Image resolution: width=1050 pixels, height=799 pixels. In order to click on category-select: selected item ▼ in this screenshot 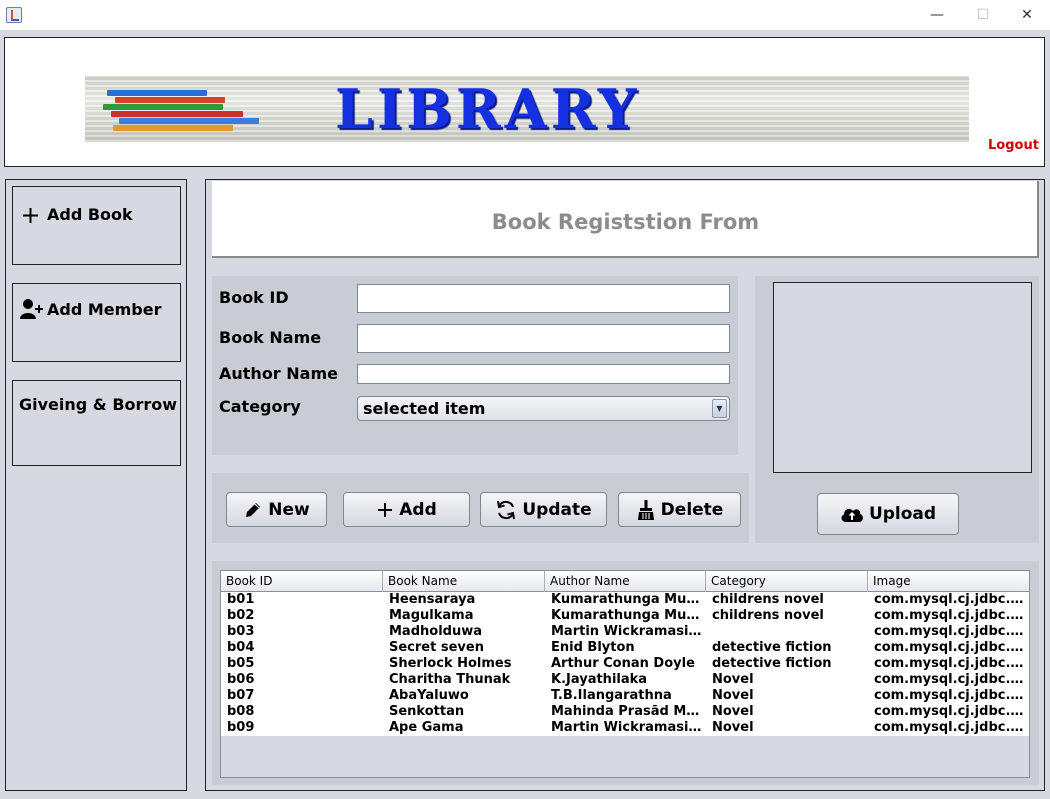, I will do `click(543, 408)`.